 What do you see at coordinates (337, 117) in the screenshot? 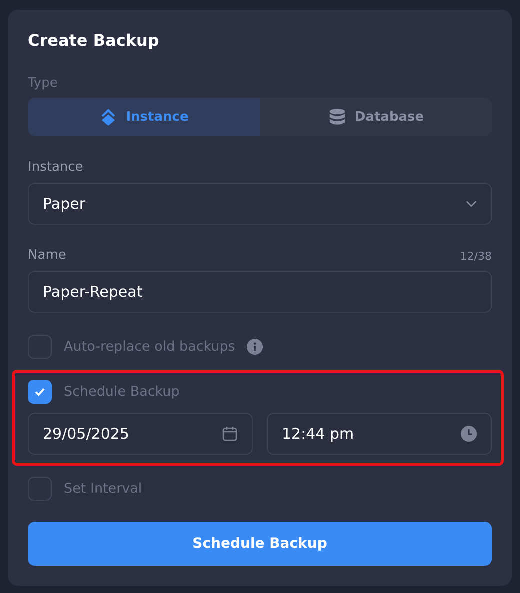
I see `database-icon` at bounding box center [337, 117].